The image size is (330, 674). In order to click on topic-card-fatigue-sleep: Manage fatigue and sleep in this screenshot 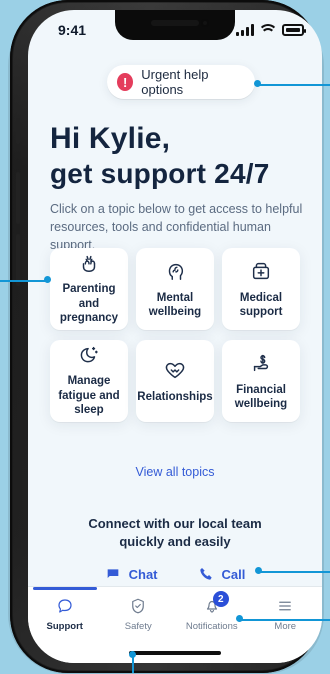, I will do `click(89, 381)`.